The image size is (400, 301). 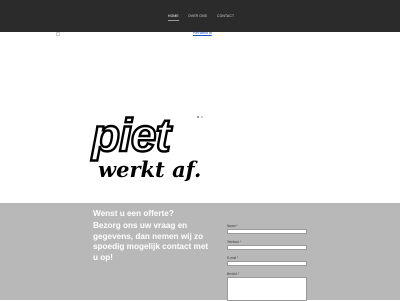 I want to click on broken-image-icon, so click(x=58, y=34).